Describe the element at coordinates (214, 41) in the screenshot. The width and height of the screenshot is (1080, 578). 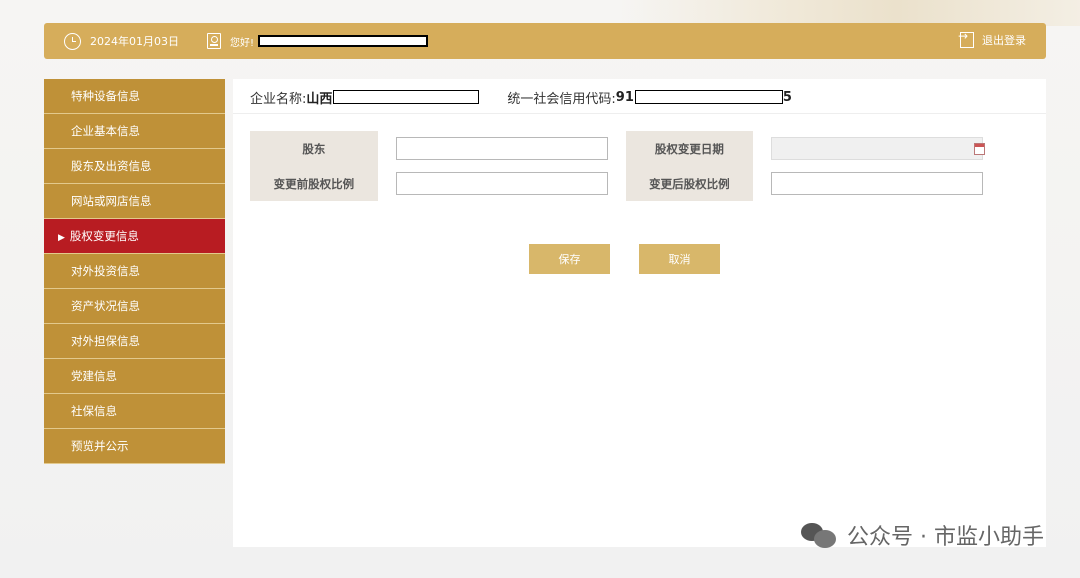
I see `user-icon` at that location.